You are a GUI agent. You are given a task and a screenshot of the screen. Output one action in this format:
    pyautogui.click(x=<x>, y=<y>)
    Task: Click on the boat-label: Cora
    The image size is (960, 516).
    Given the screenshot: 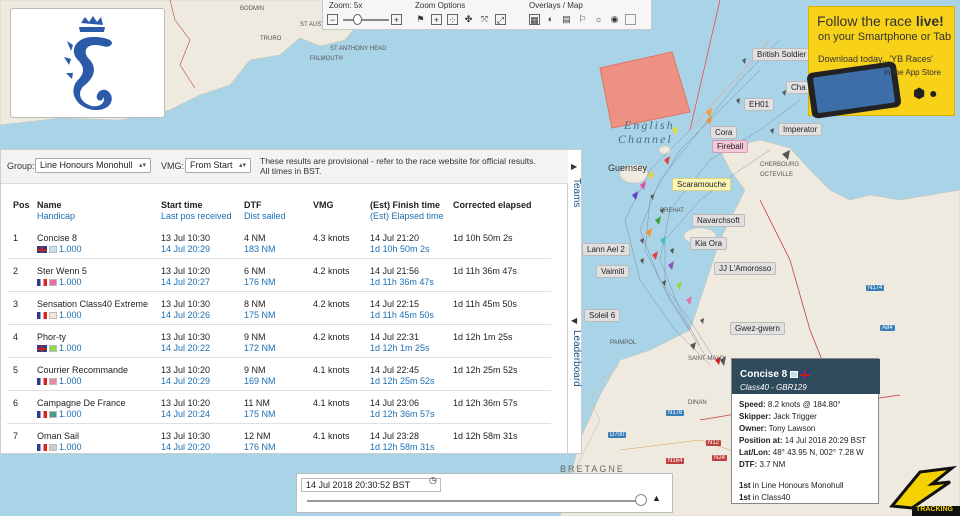 What is the action you would take?
    pyautogui.click(x=724, y=132)
    